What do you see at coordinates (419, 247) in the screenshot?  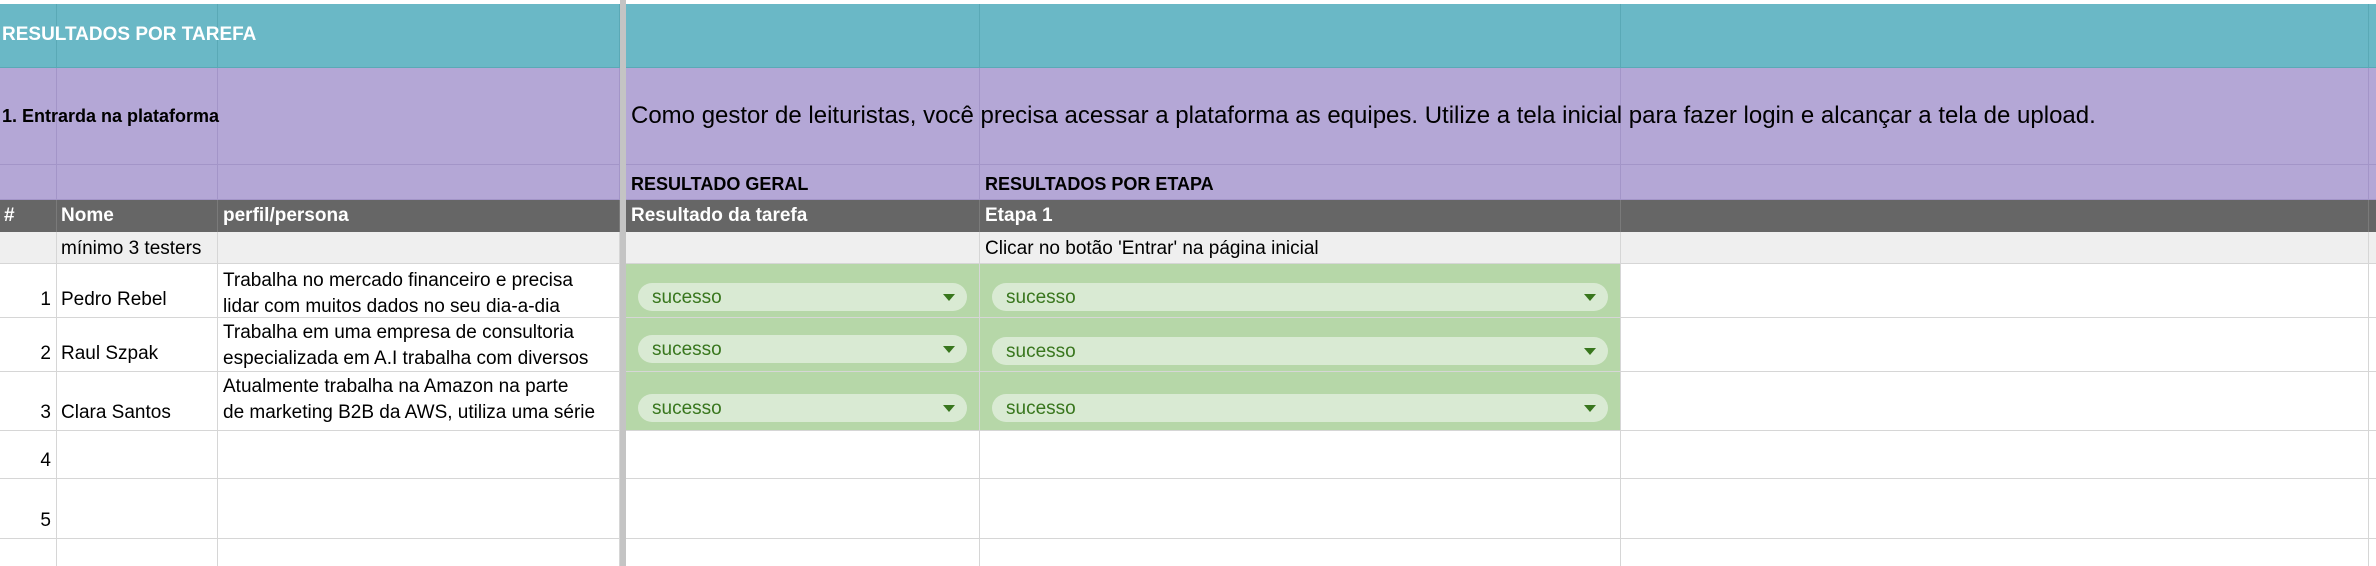 I see `cell-c5` at bounding box center [419, 247].